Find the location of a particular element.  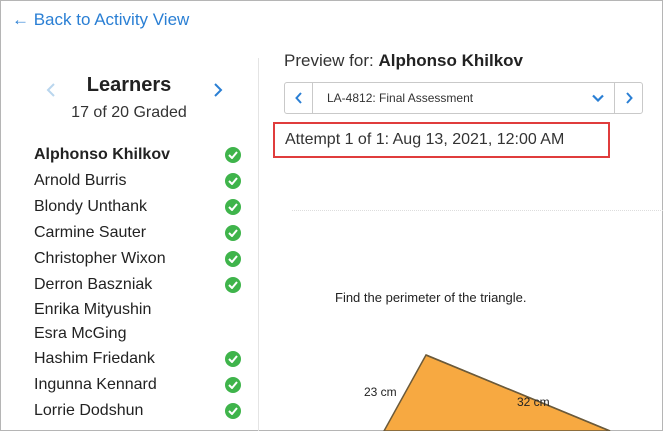

learner-item: Carmine Sauter is located at coordinates (139, 233).